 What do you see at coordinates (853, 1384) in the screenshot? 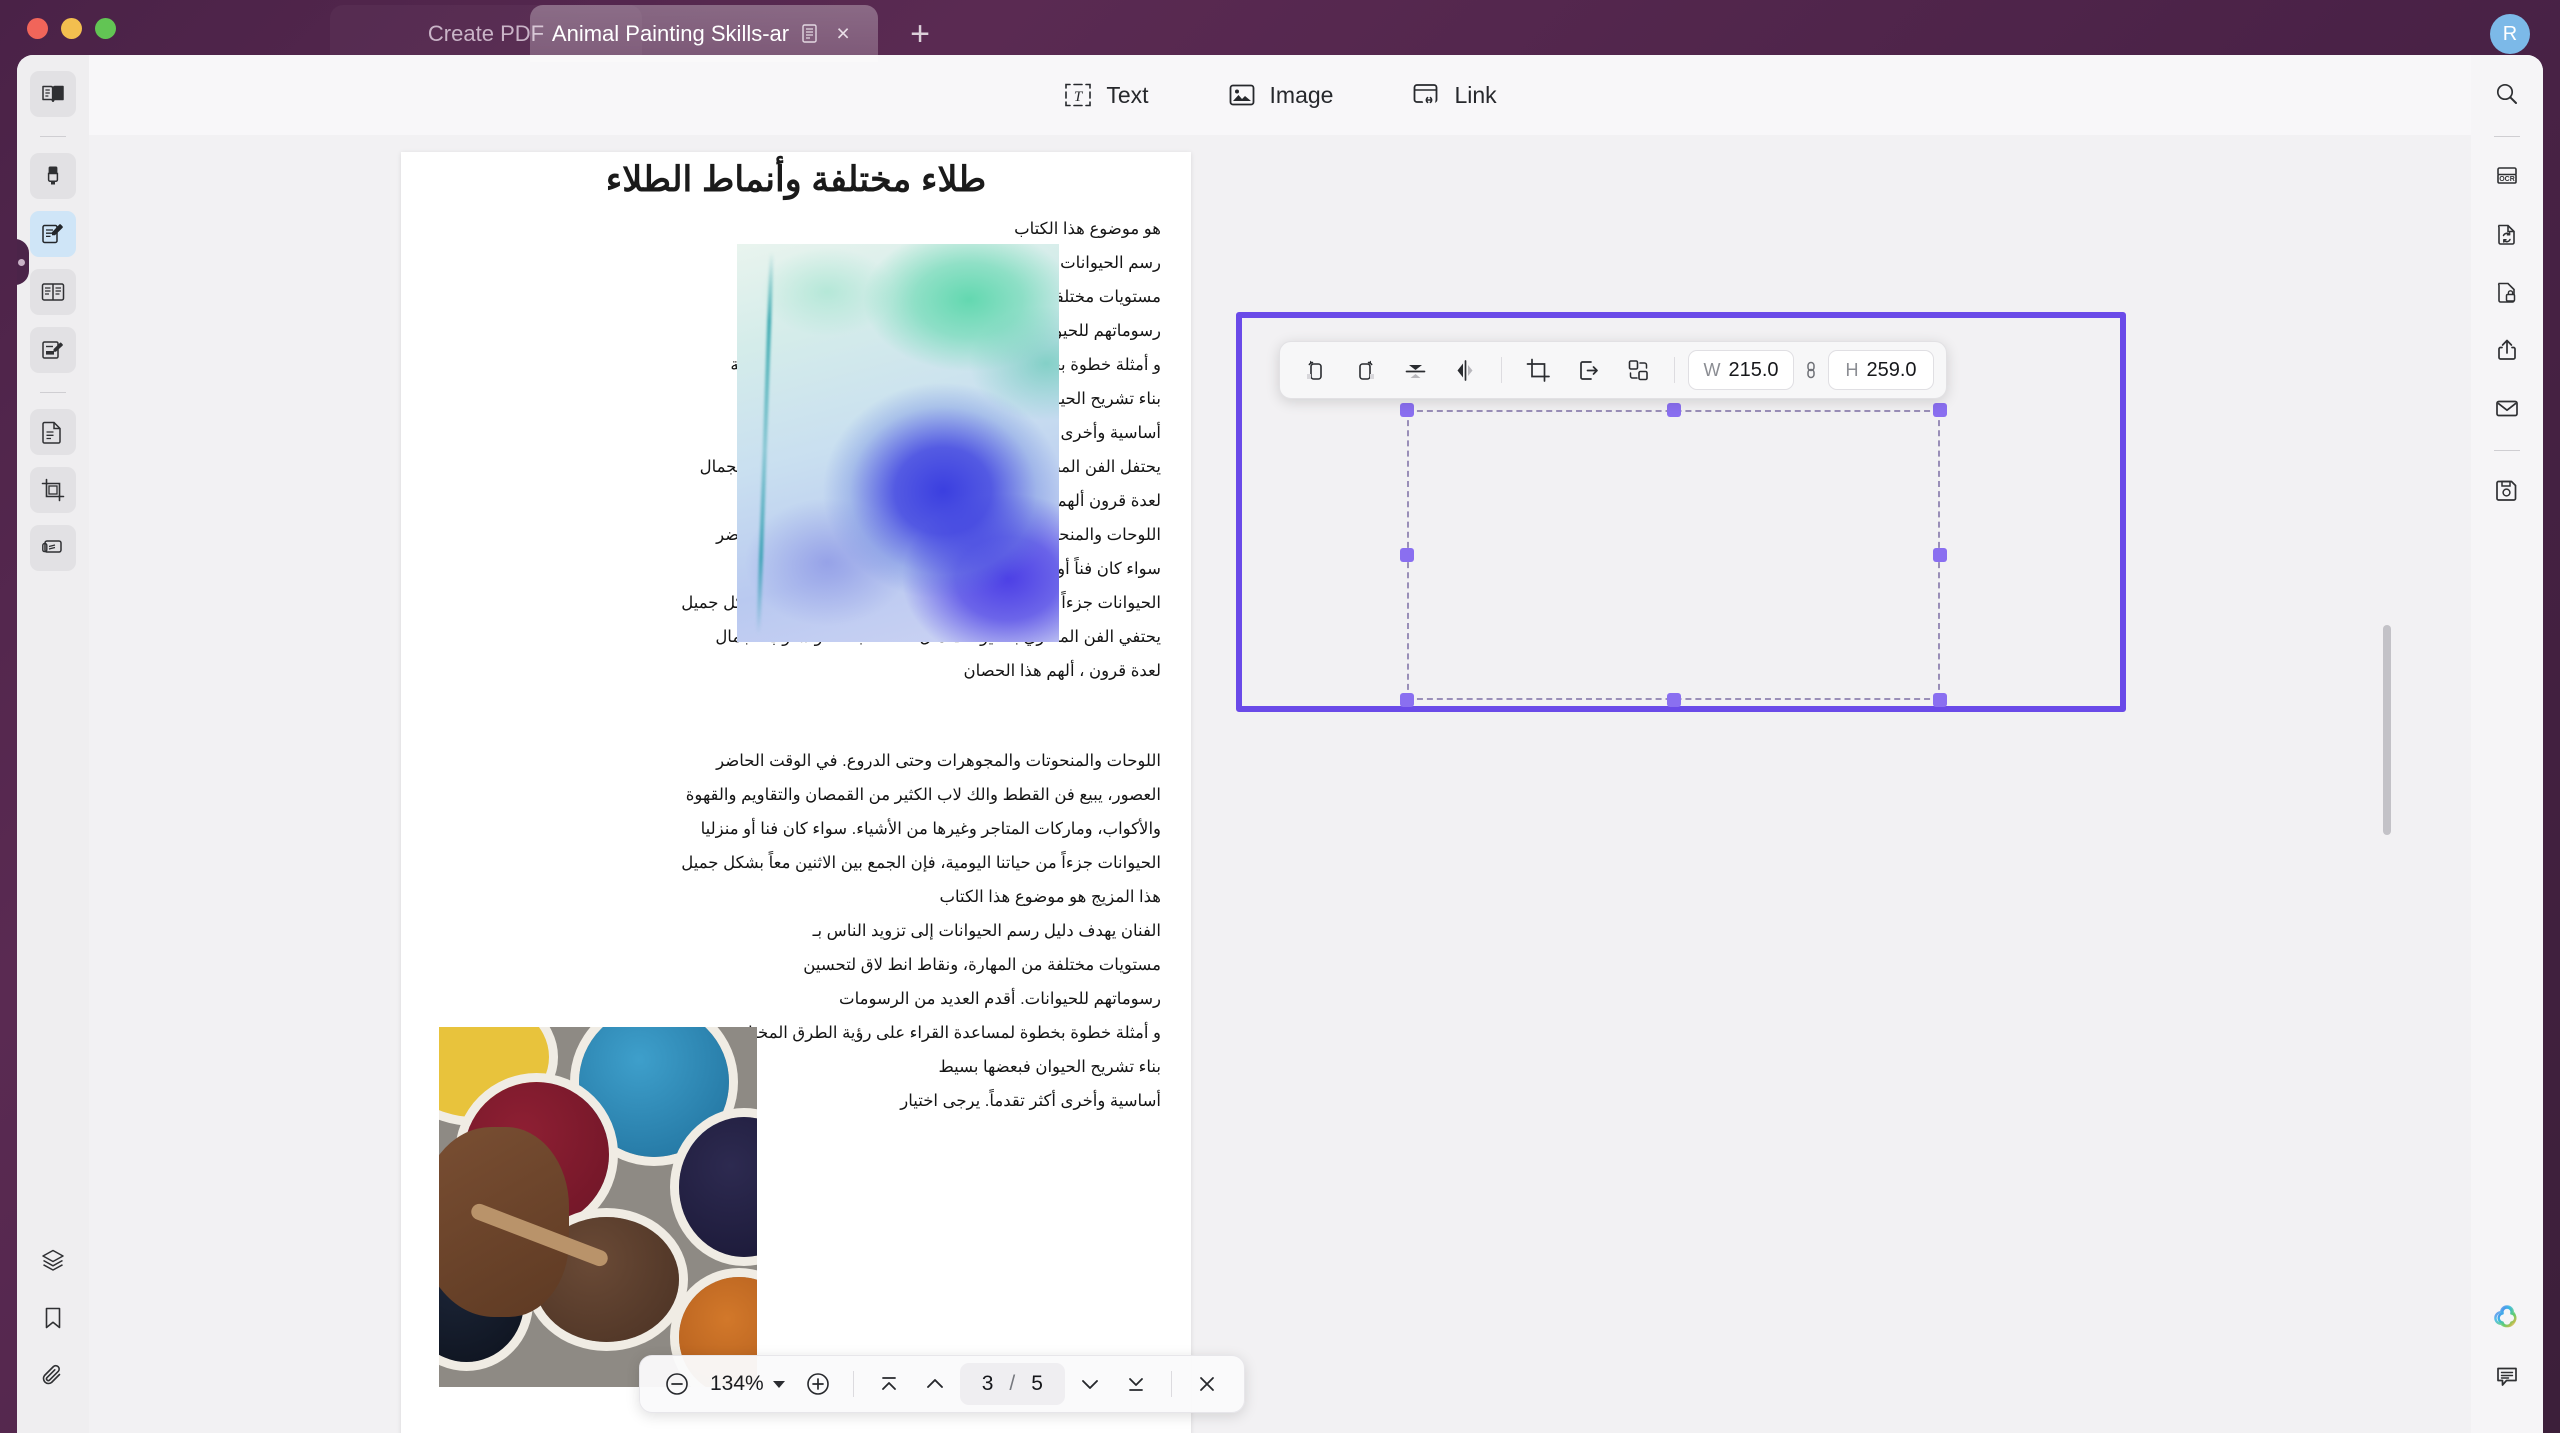
I see `pagebar-divider` at bounding box center [853, 1384].